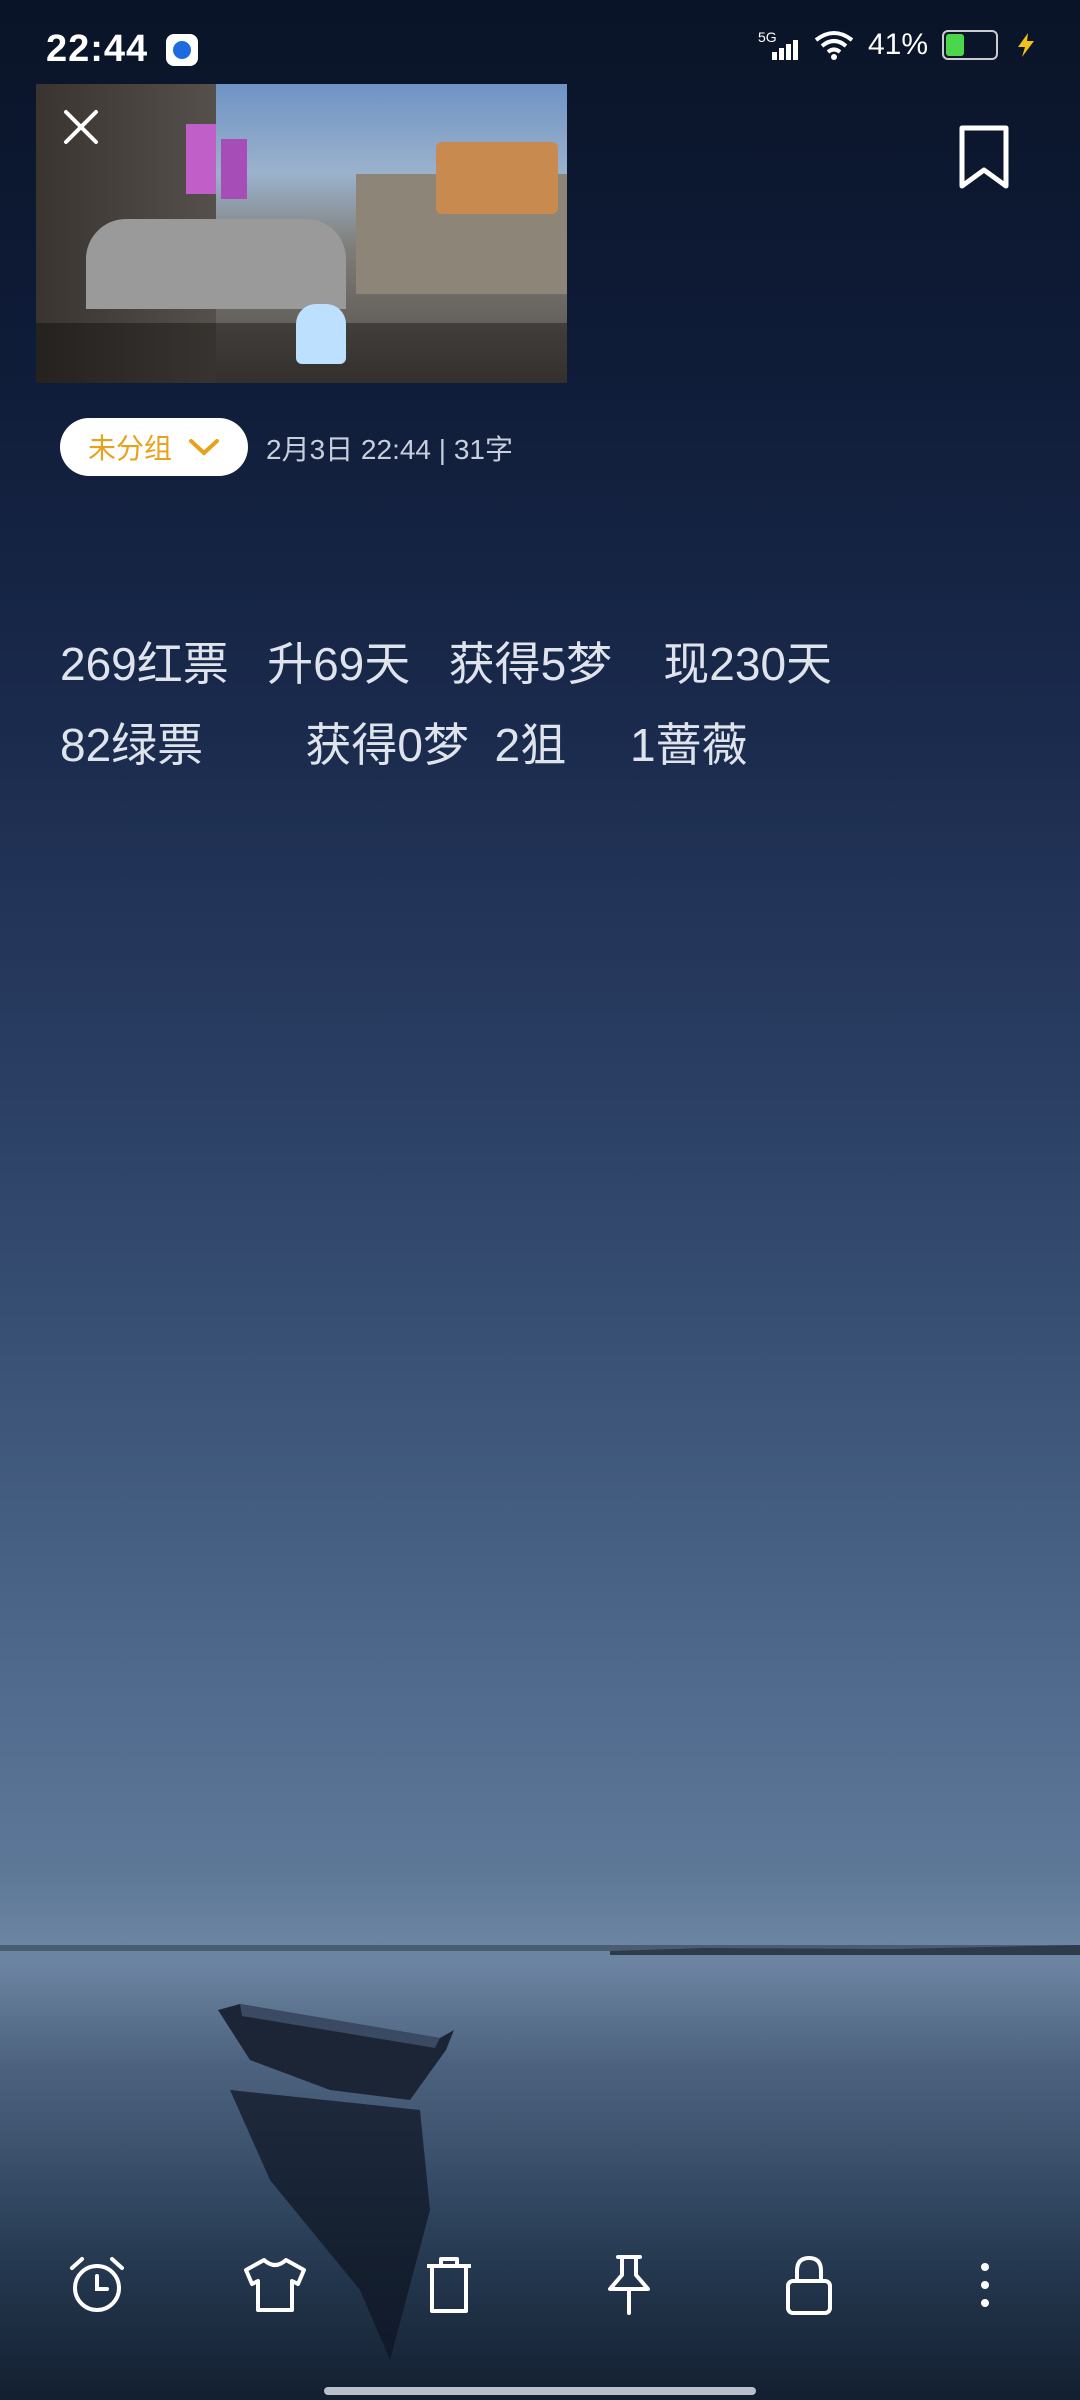  I want to click on delete-button, so click(449, 2285).